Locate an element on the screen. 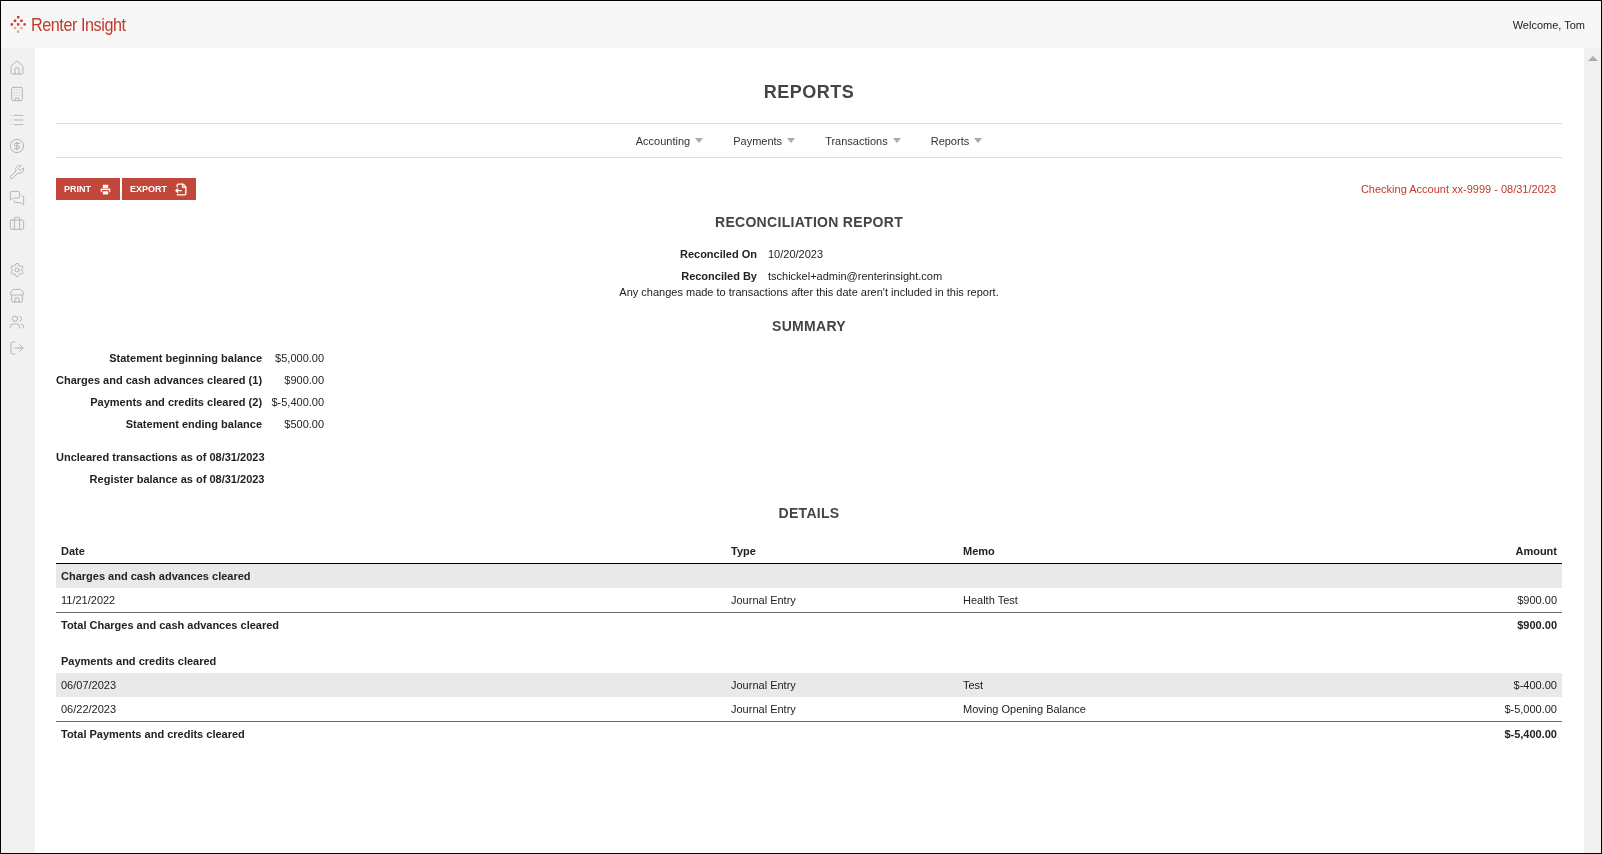 The height and width of the screenshot is (854, 1602). table-cell-text: $900.00 is located at coordinates (1537, 600).